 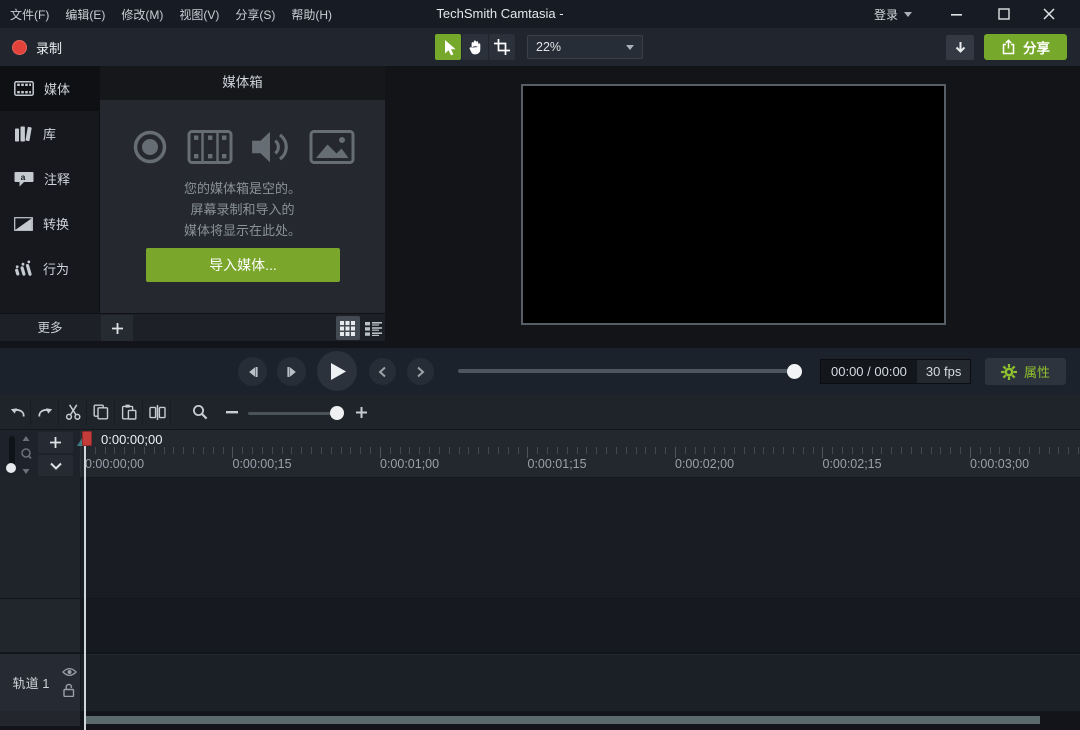 I want to click on play-icon, so click(x=338, y=371).